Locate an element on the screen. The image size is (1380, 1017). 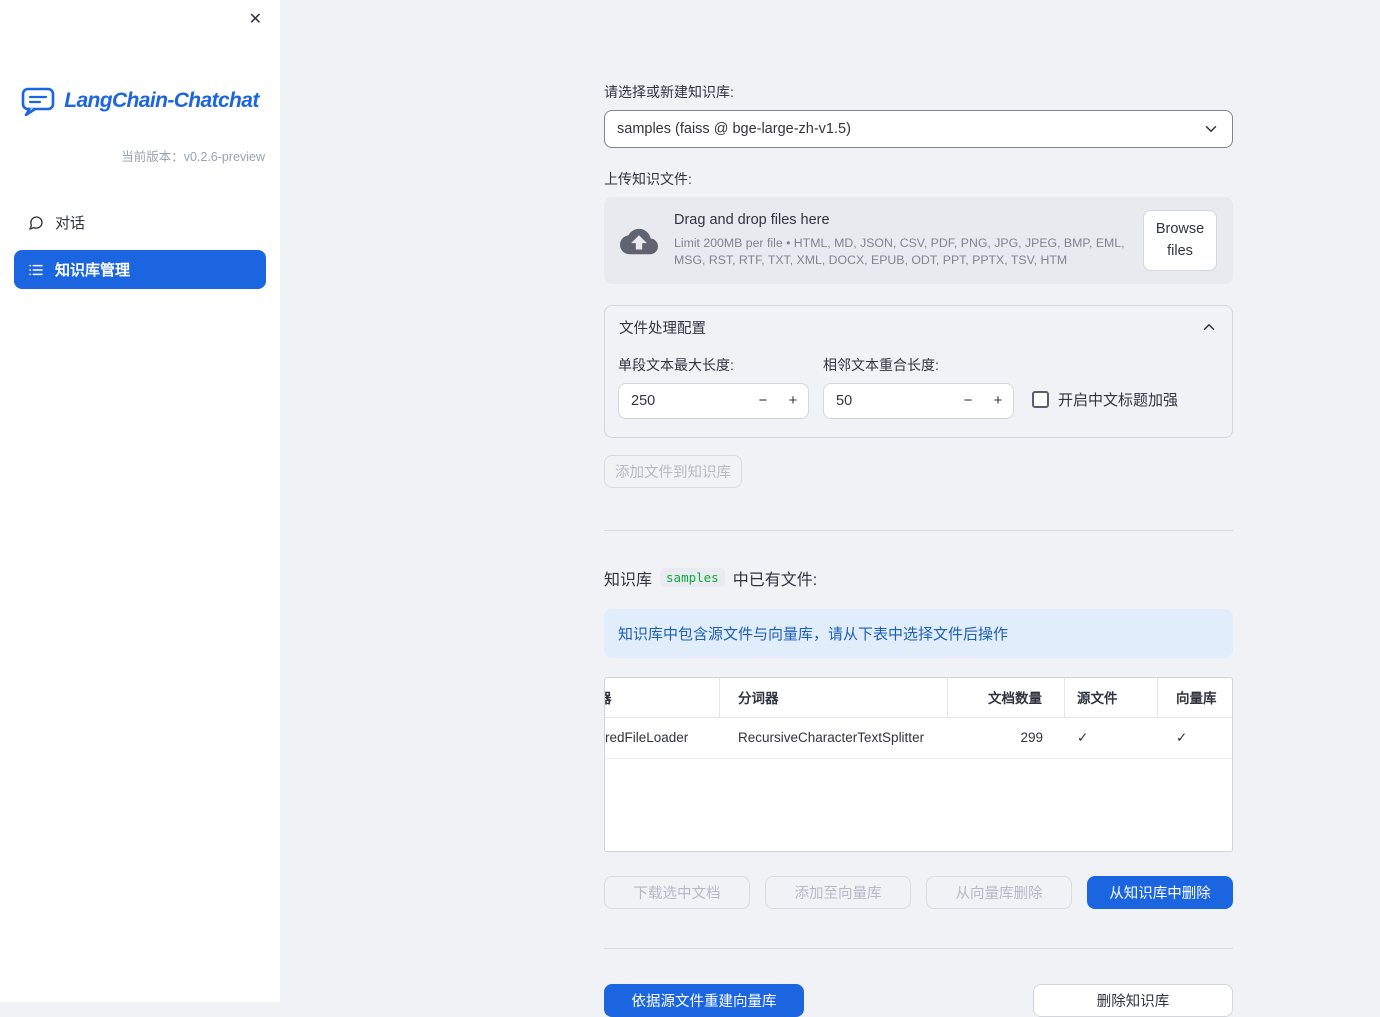
sidebar-item-label: 对话 is located at coordinates (70, 222).